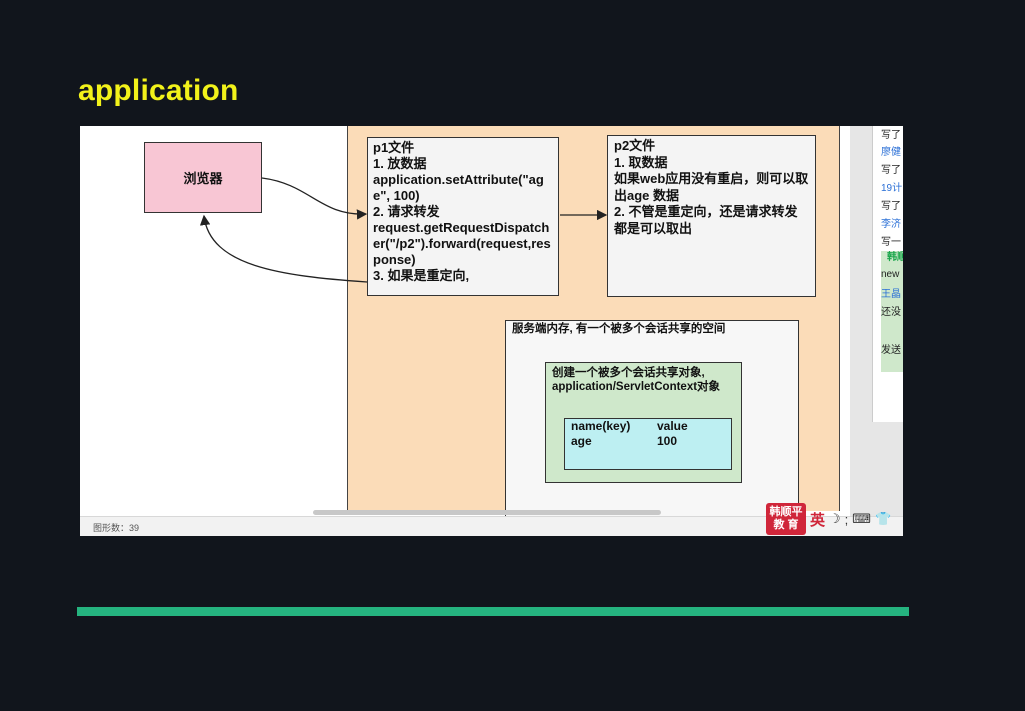 This screenshot has width=1025, height=711. I want to click on send-label: 发送, so click(892, 348).